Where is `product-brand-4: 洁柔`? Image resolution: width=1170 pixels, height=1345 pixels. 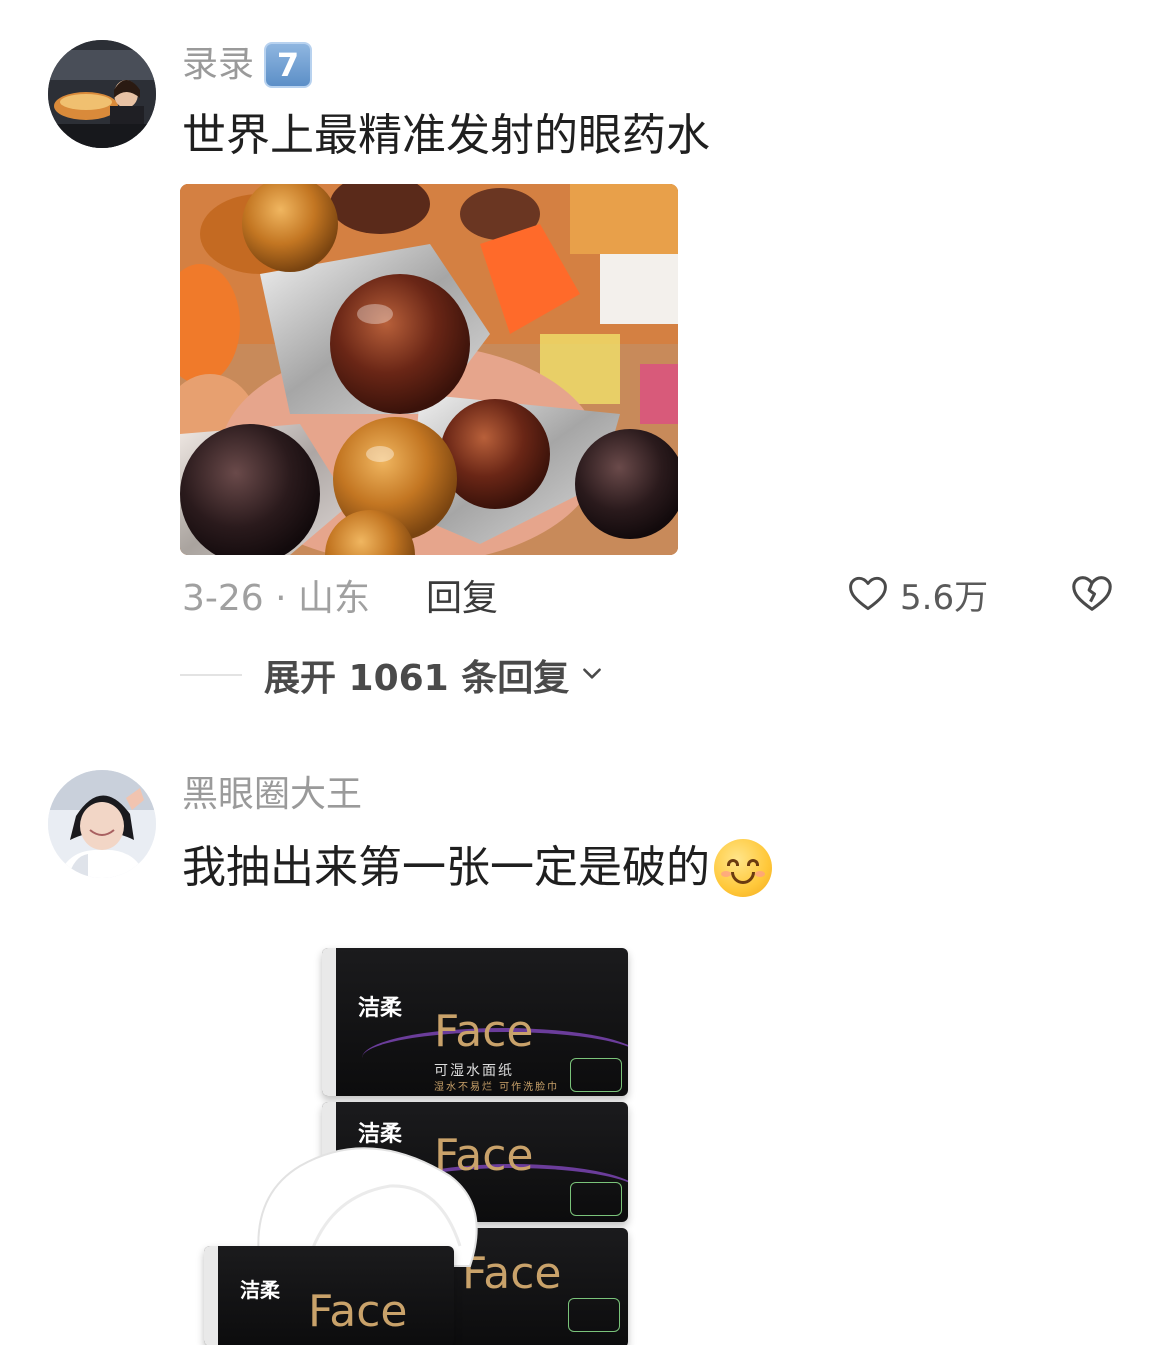
product-brand-4: 洁柔 is located at coordinates (260, 1290).